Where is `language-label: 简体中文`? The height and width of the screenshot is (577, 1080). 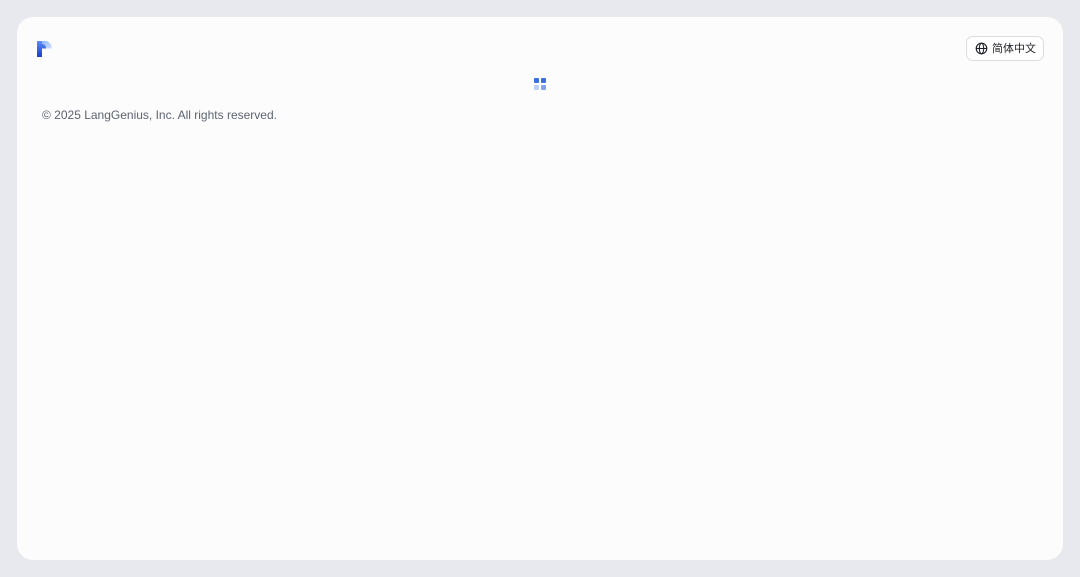 language-label: 简体中文 is located at coordinates (1014, 48).